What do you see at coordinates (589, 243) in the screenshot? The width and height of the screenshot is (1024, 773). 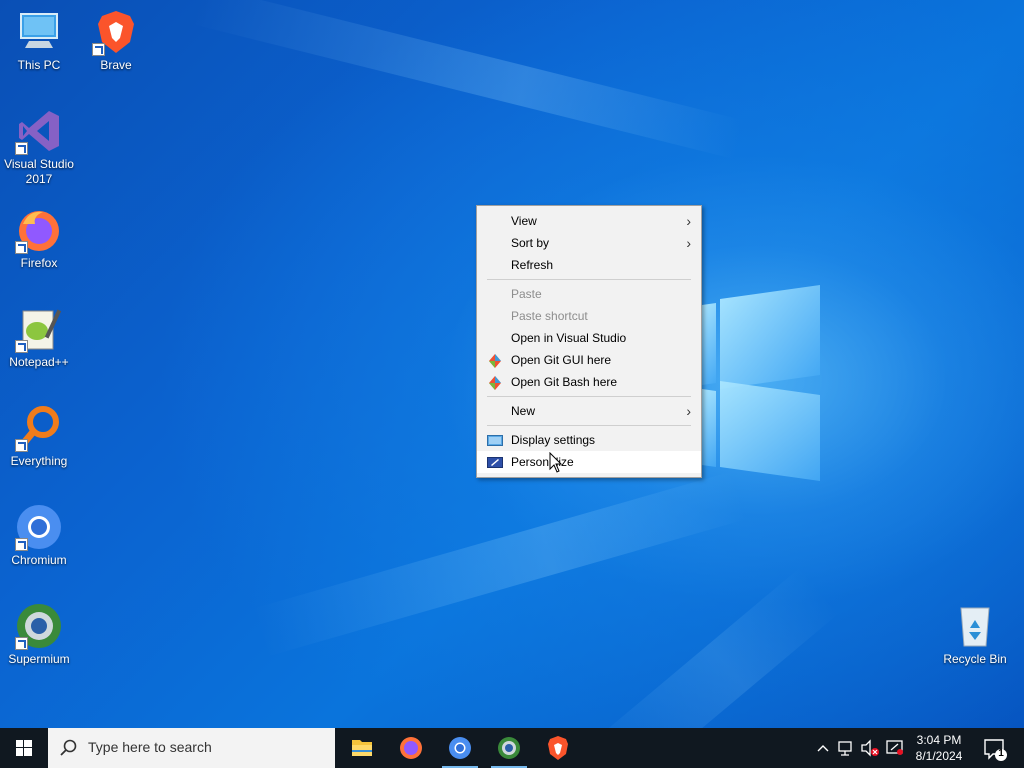 I see `menu-item-sort-by: Sort by ›` at bounding box center [589, 243].